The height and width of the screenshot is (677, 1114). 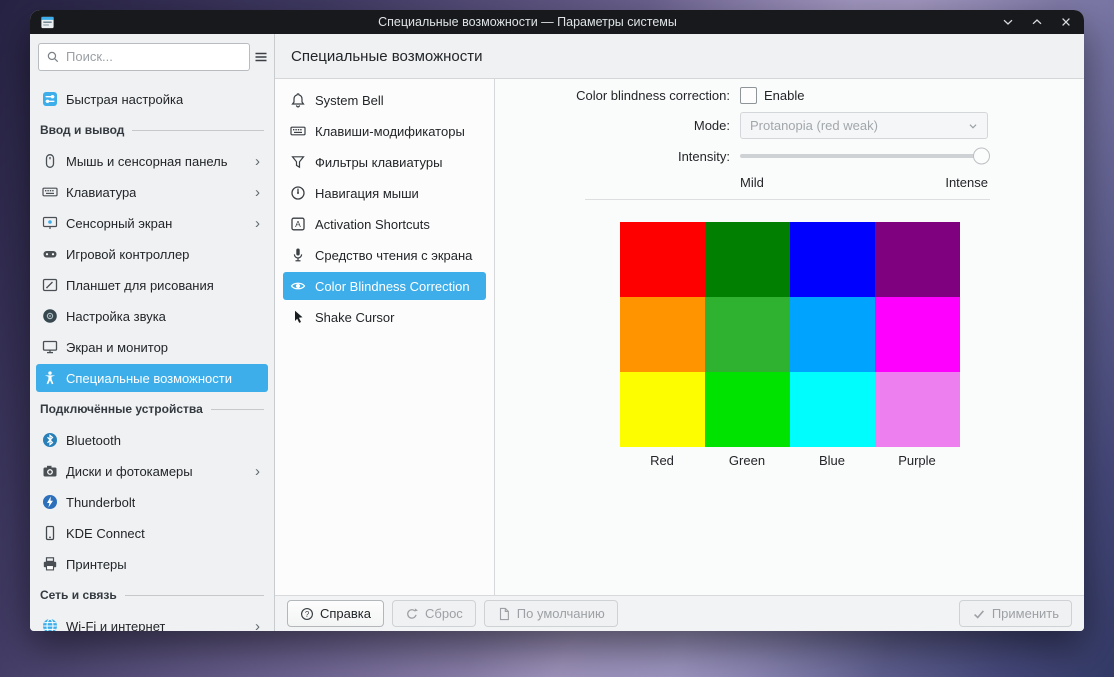 I want to click on mode-select: Protanopia (red weak), so click(x=864, y=125).